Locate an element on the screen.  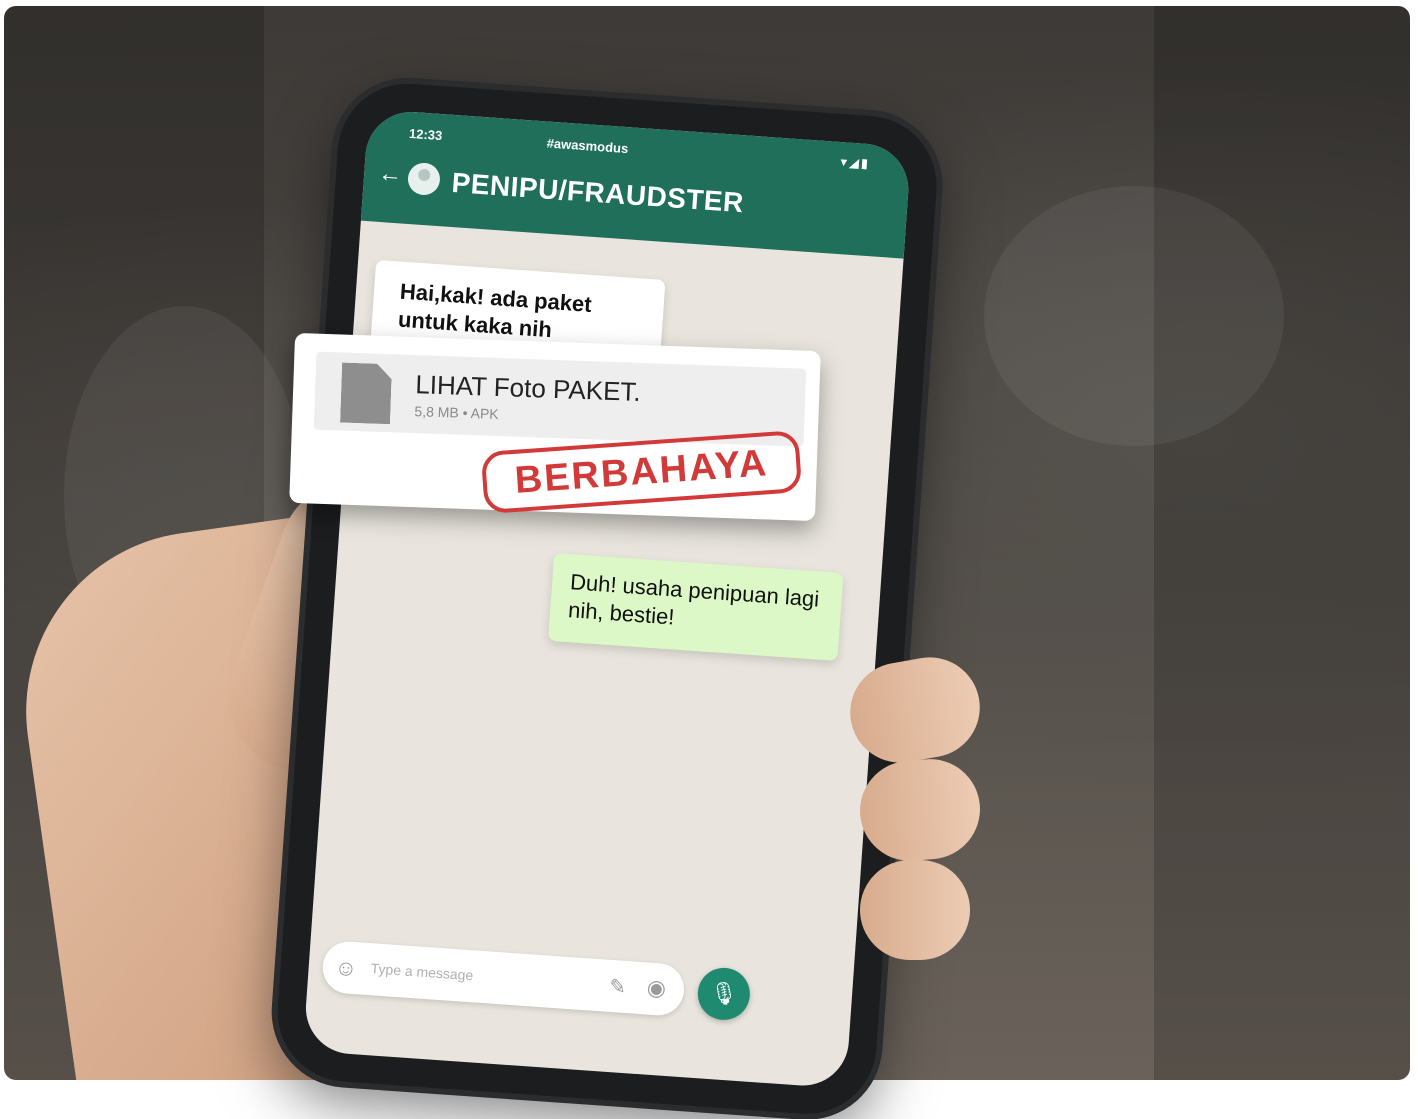
danger-stamp: BERBAHAYA is located at coordinates (641, 472).